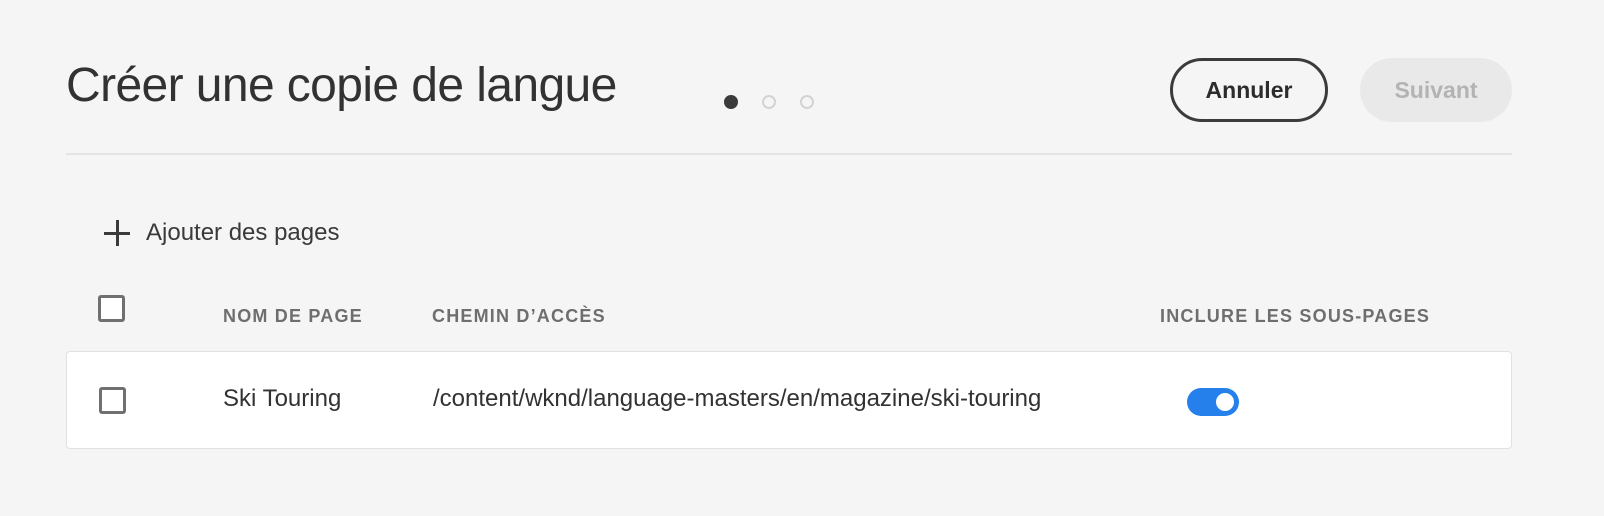 The image size is (1604, 516). I want to click on select-all-checkbox, so click(111, 308).